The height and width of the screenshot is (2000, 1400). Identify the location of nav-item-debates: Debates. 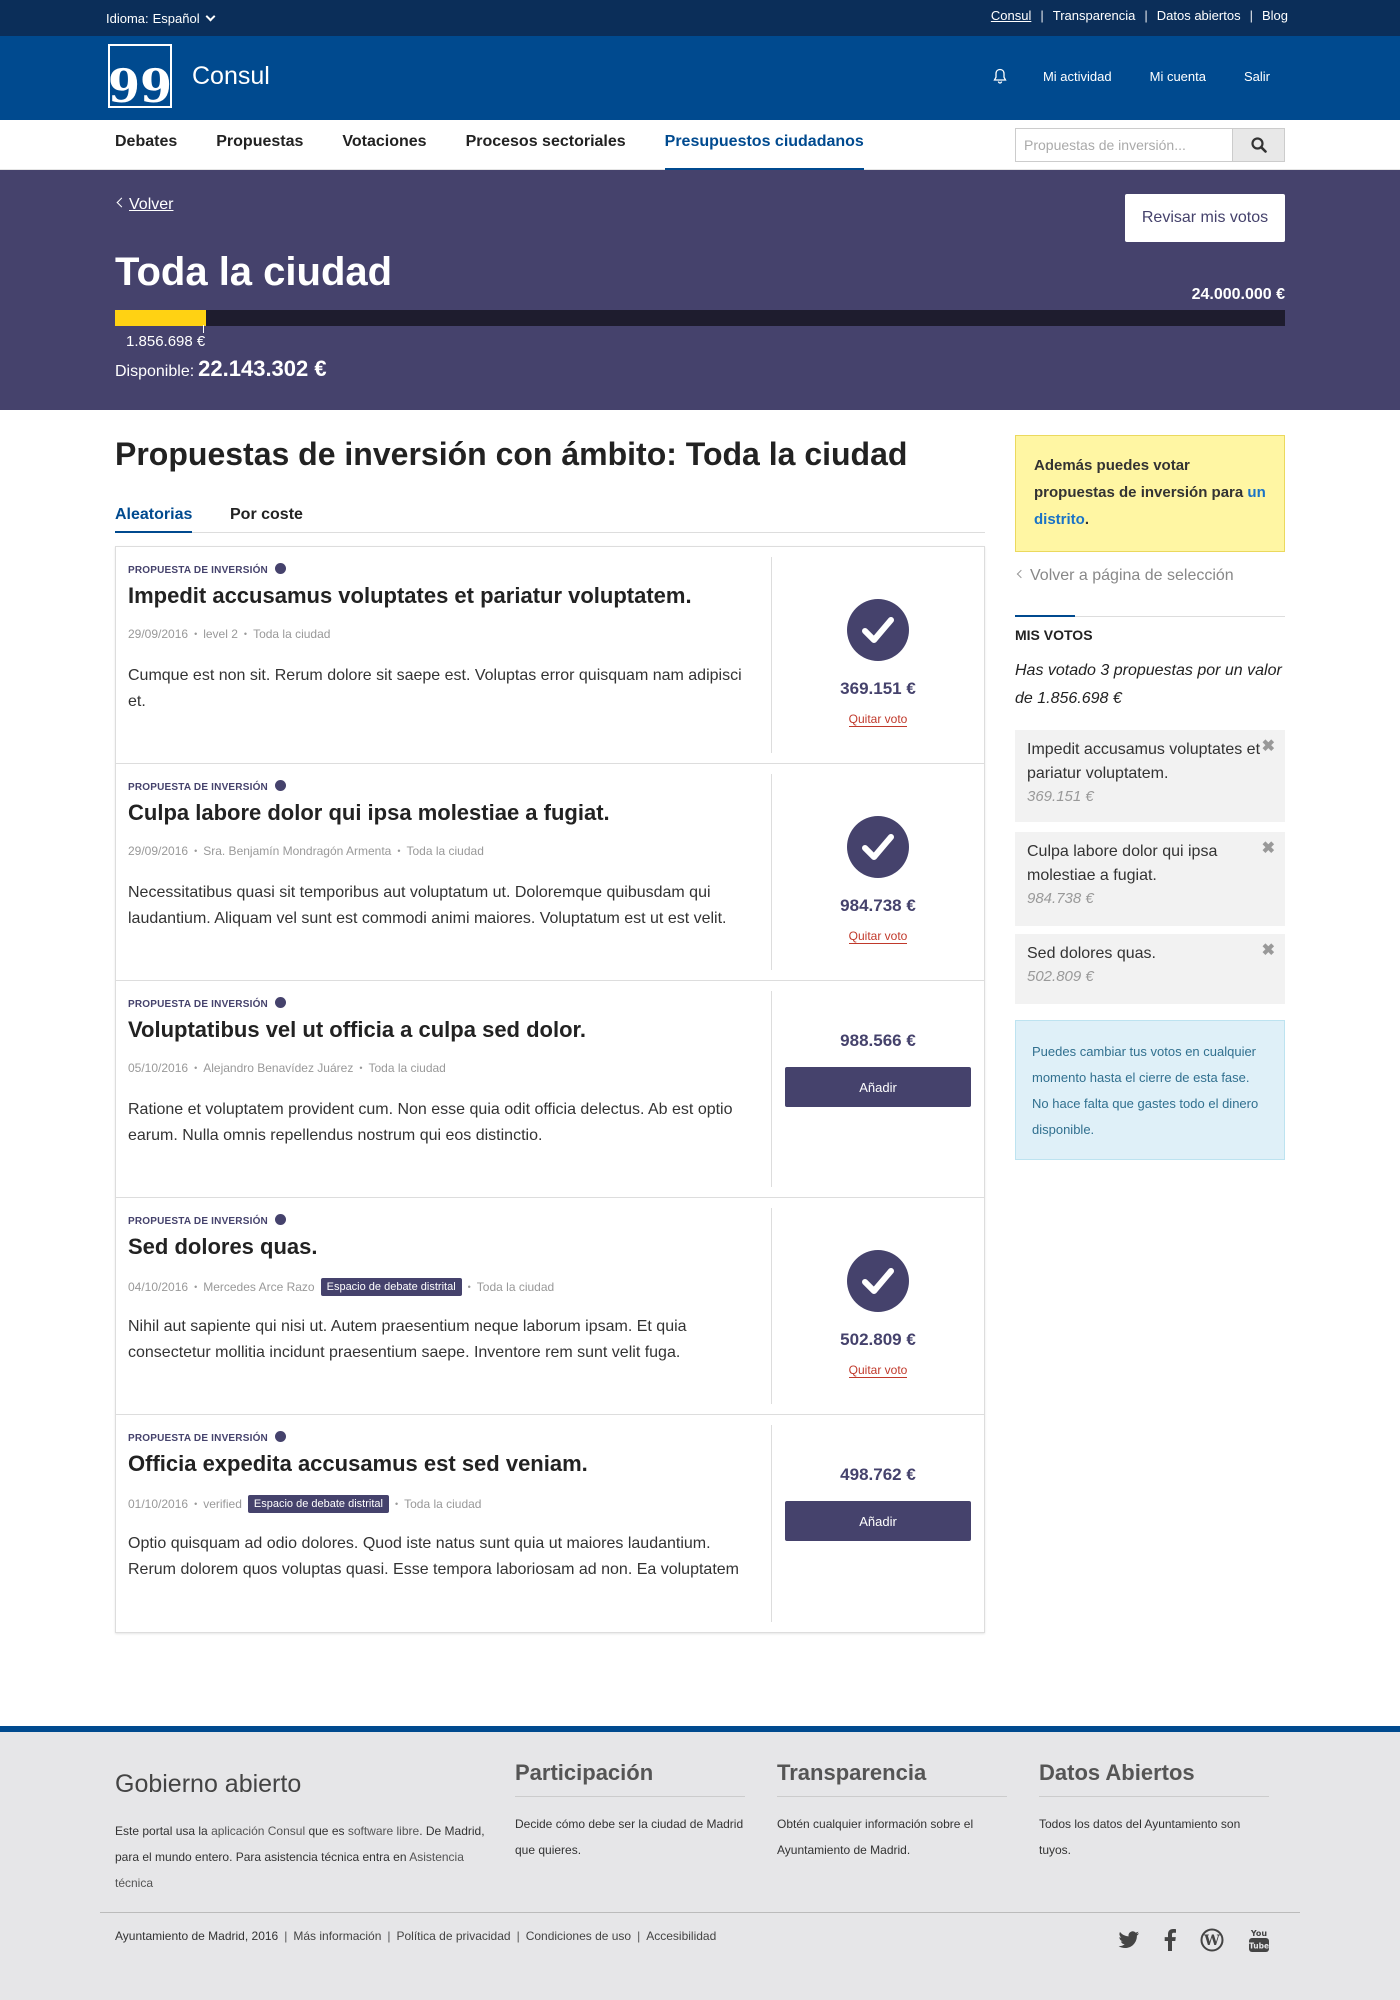
(146, 145).